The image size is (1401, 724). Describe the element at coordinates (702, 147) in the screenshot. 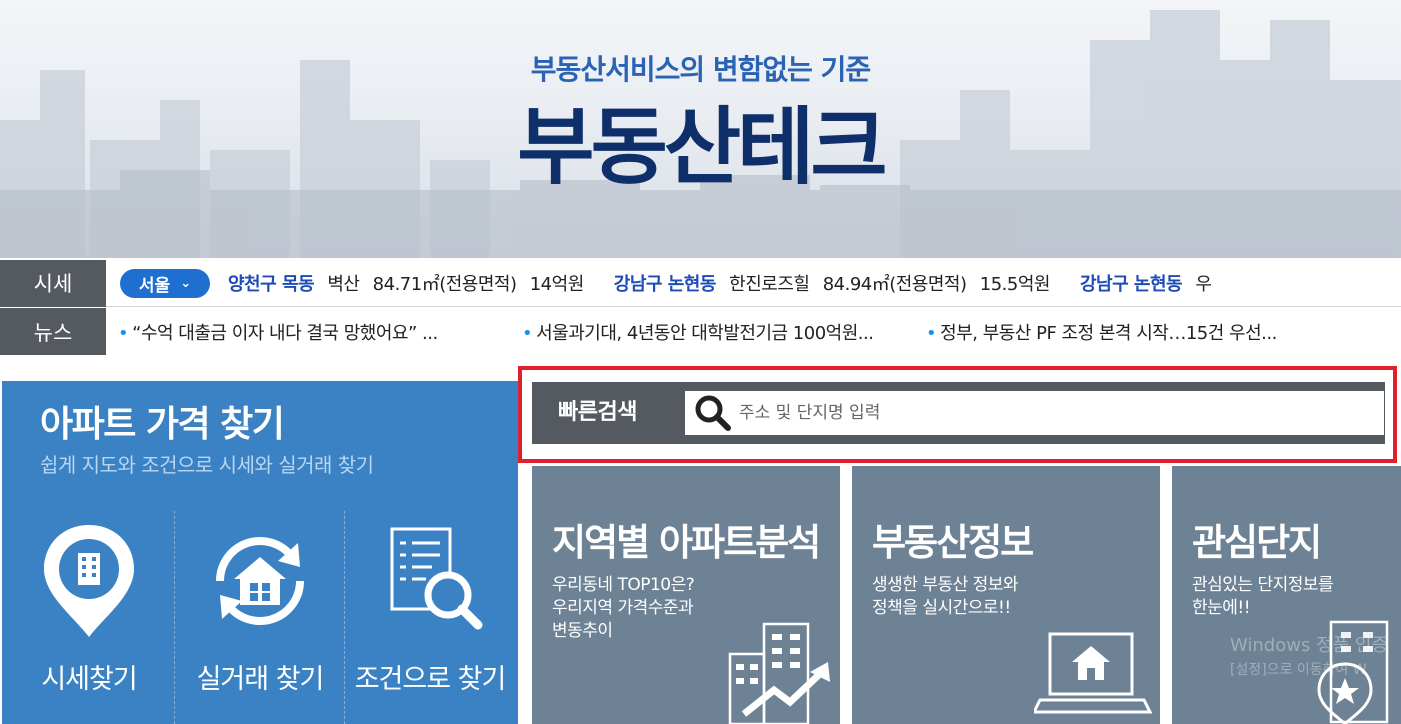

I see `hero-title: 부동산테크` at that location.